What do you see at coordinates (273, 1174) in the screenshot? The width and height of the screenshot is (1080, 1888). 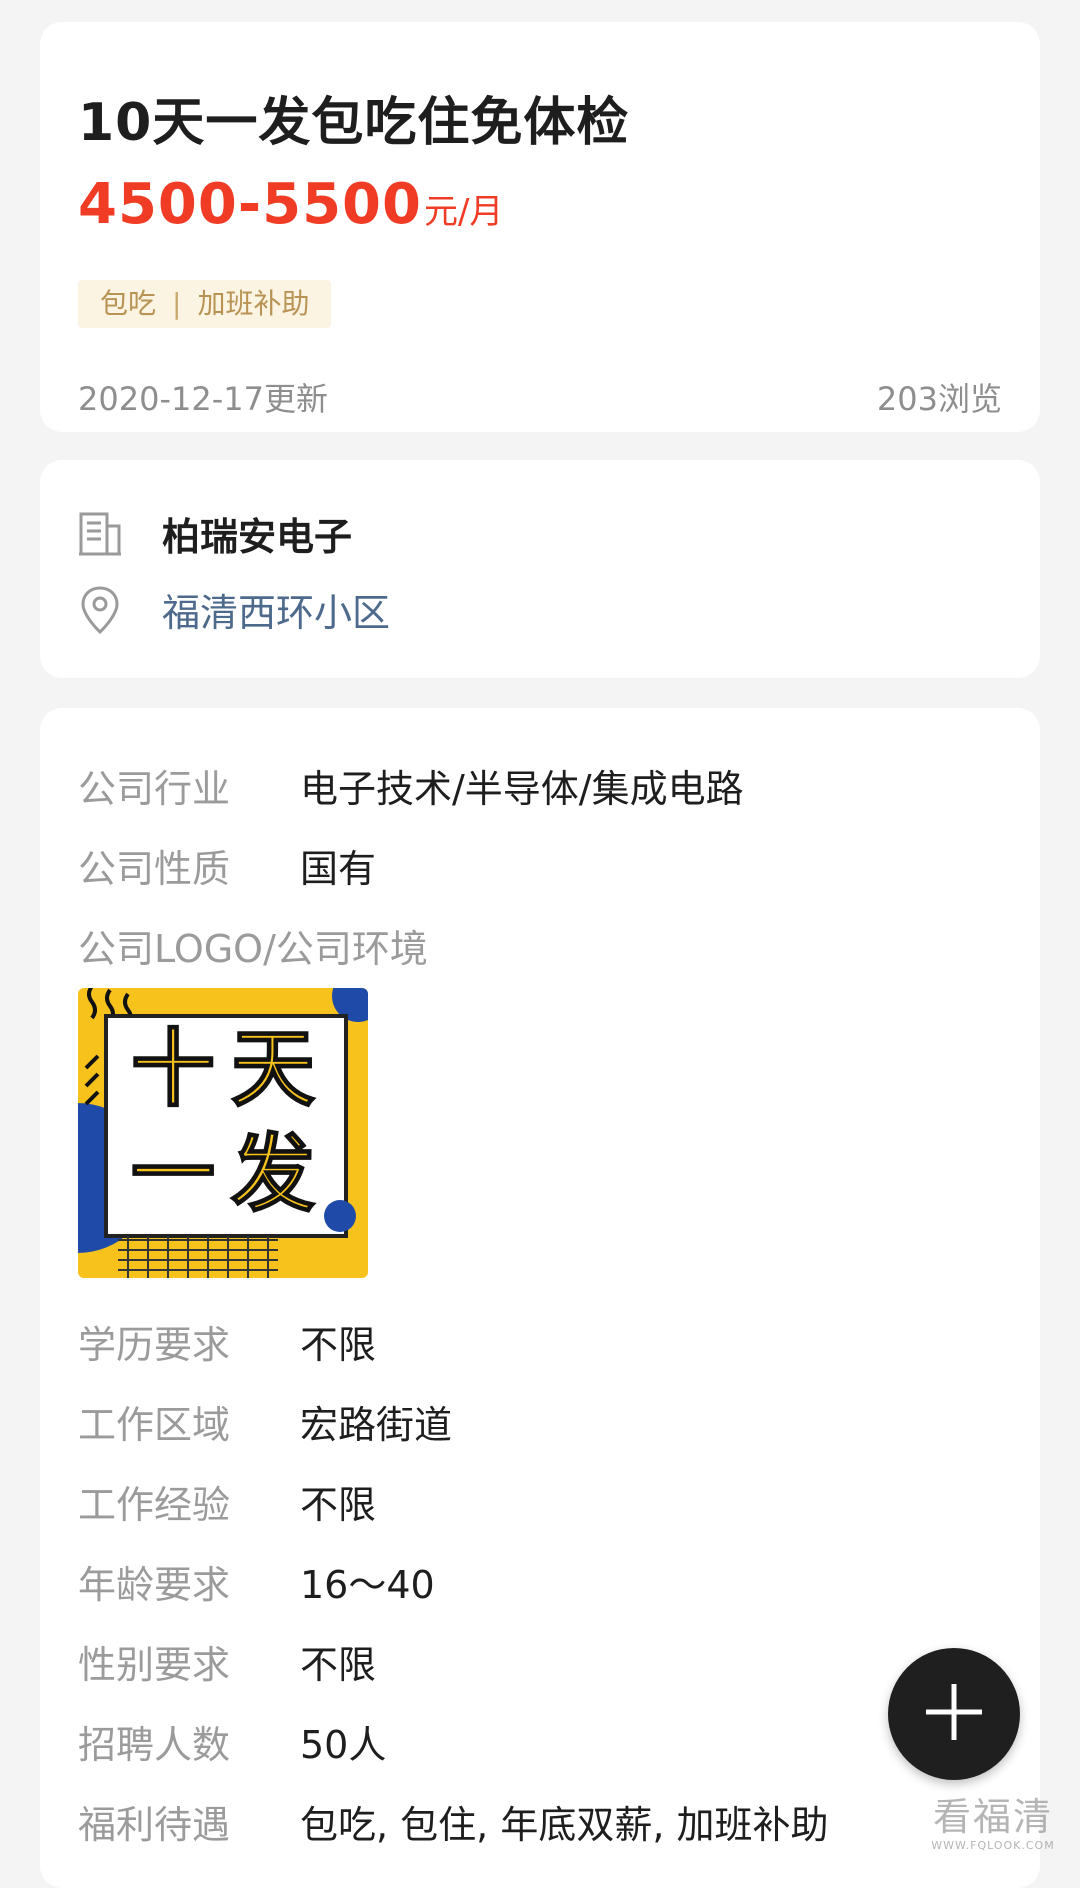 I see `logo-char: 发` at bounding box center [273, 1174].